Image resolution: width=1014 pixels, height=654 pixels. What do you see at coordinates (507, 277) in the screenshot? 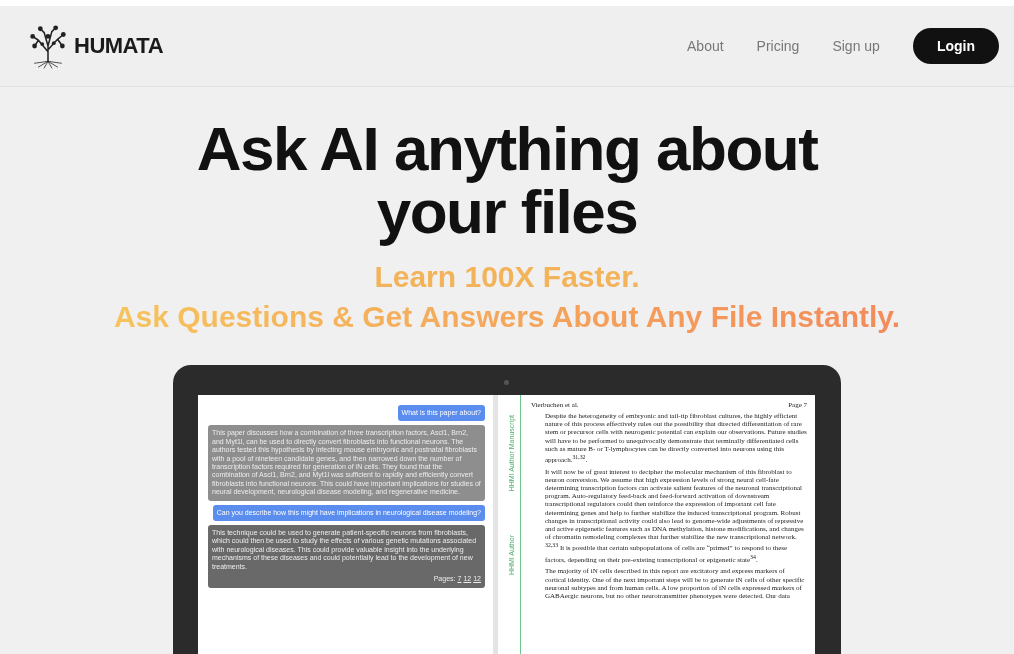
I see `hero-subtitle: Learn 100X Faster.` at bounding box center [507, 277].